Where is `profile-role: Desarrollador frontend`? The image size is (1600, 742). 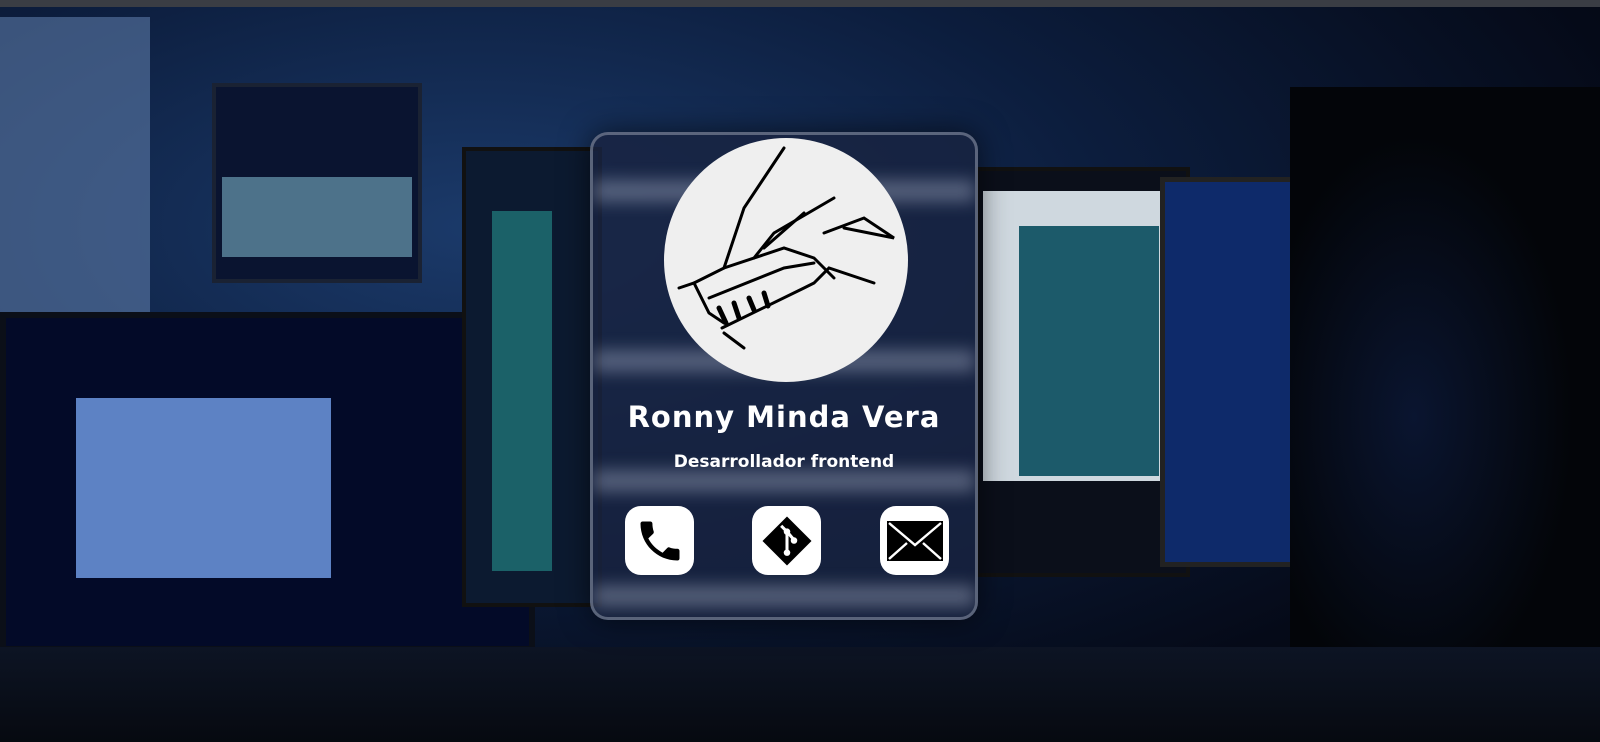
profile-role: Desarrollador frontend is located at coordinates (784, 462).